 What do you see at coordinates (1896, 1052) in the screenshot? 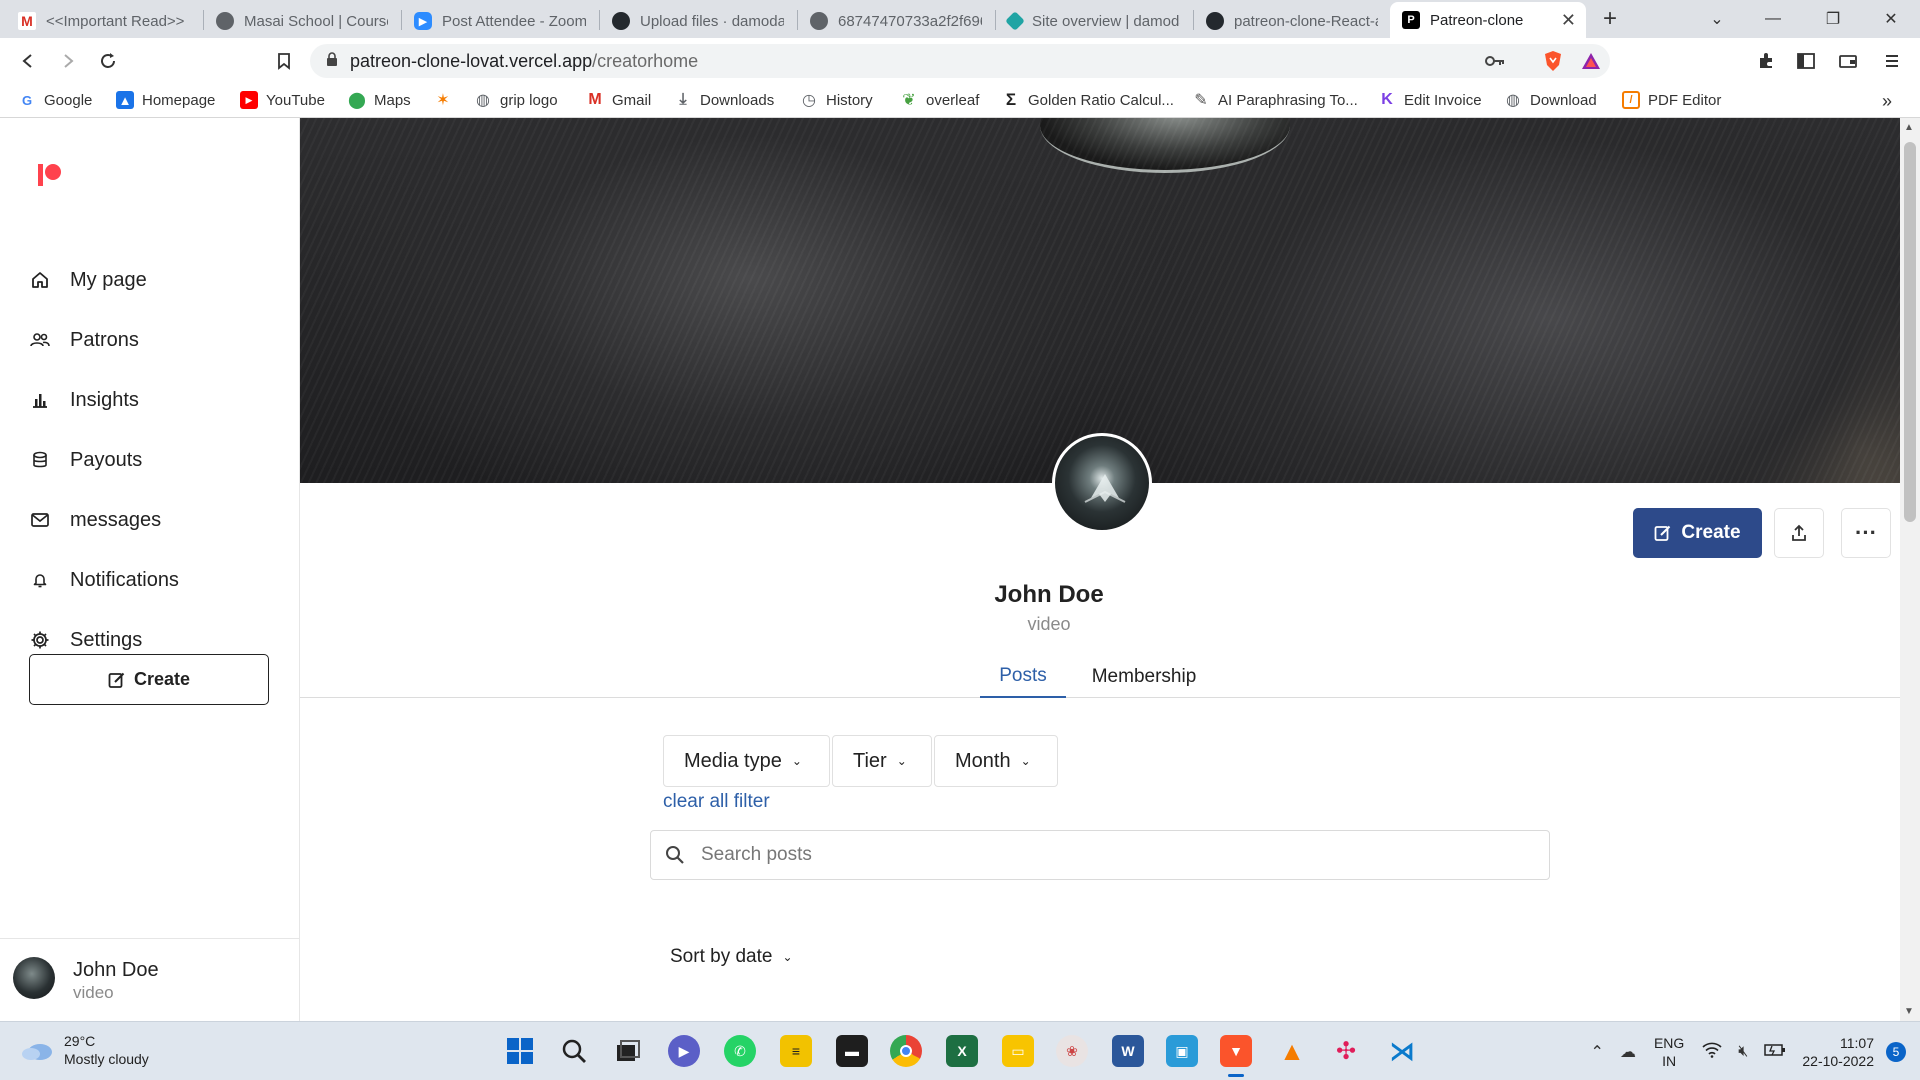
I see `notification-badge: 5` at bounding box center [1896, 1052].